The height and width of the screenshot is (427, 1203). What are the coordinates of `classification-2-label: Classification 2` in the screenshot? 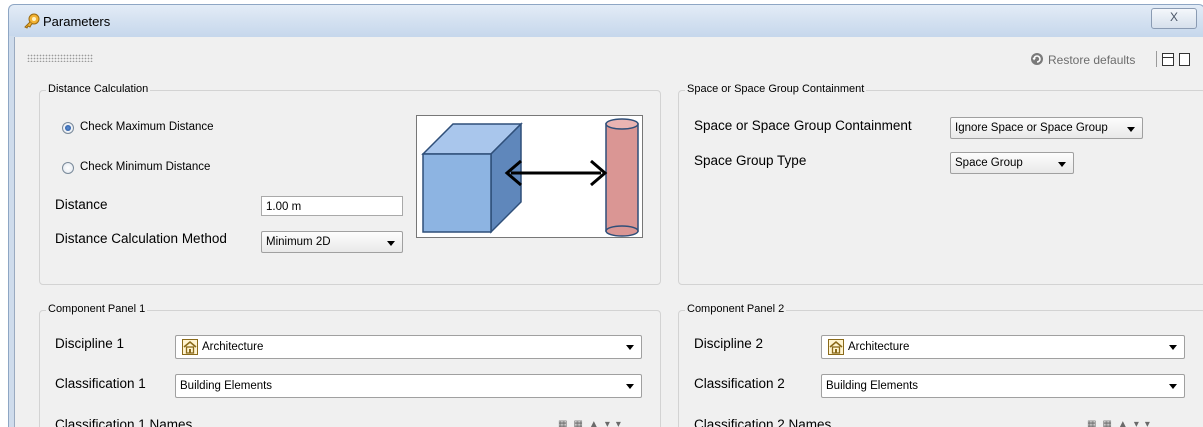 It's located at (739, 383).